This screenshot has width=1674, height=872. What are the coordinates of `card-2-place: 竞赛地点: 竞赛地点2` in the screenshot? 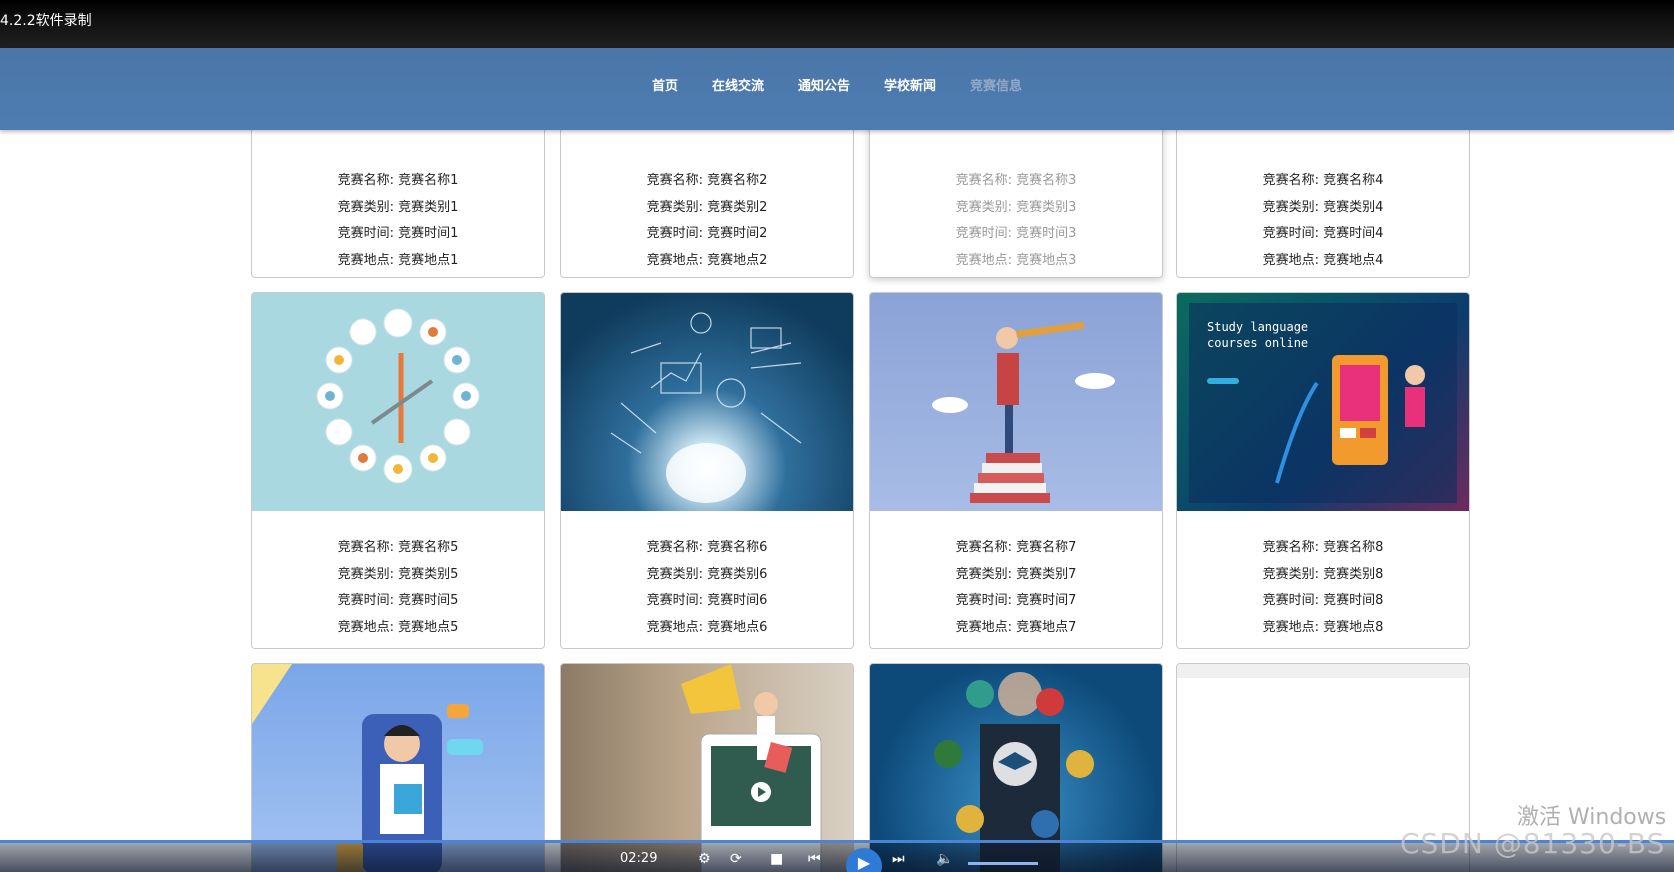 It's located at (707, 260).